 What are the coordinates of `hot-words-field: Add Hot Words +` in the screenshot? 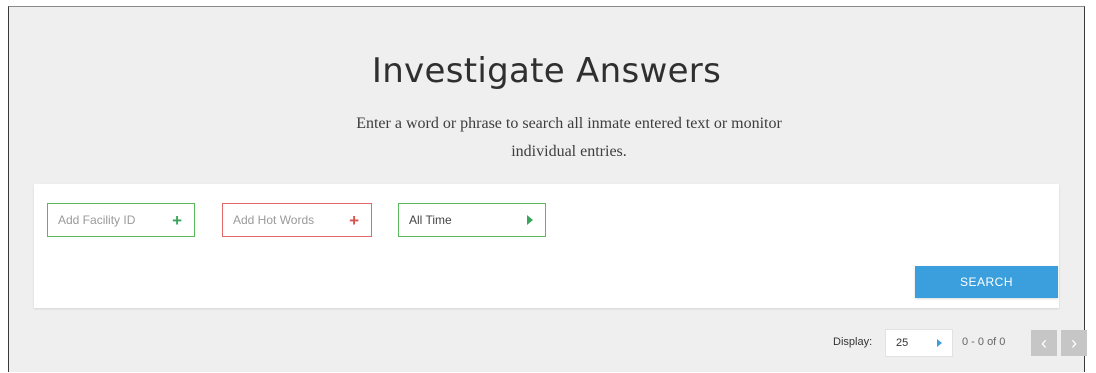 It's located at (297, 220).